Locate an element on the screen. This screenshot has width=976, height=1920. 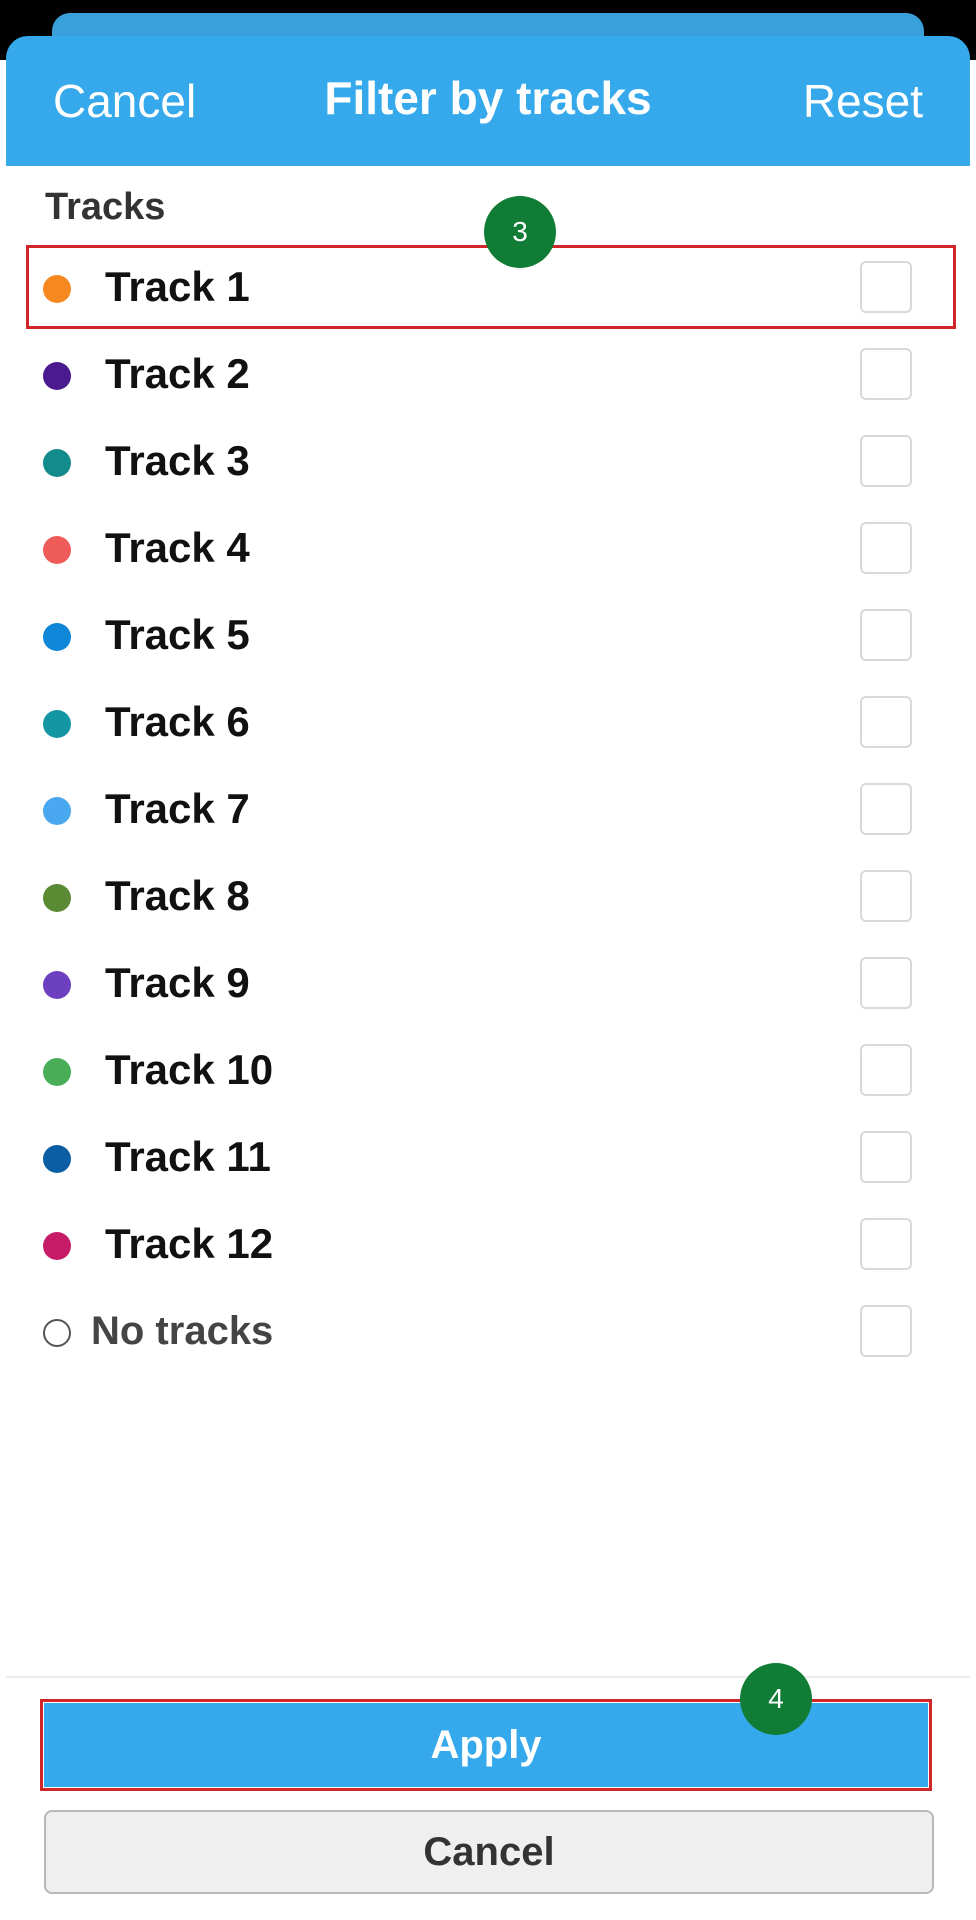
empty-circle-icon is located at coordinates (57, 1333).